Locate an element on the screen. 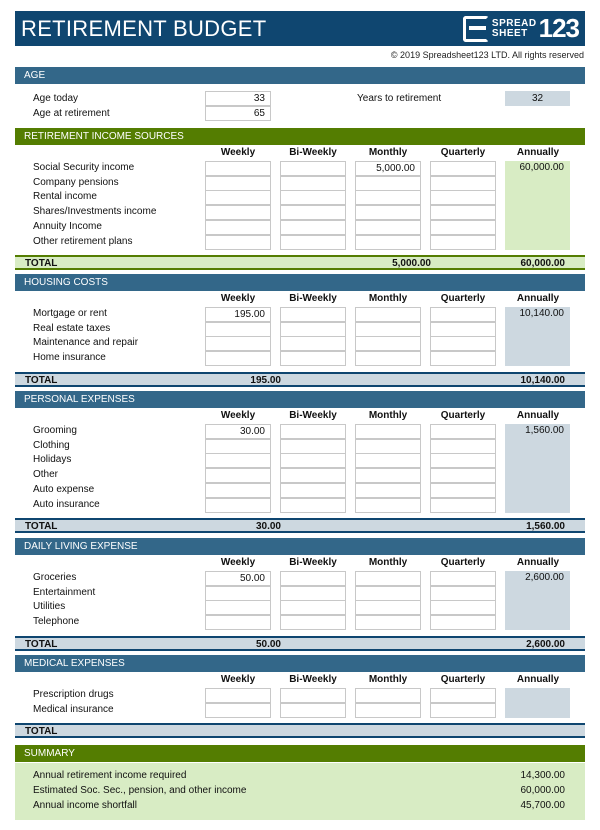 The image size is (600, 830). column-header: Bi-Weekly is located at coordinates (313, 152).